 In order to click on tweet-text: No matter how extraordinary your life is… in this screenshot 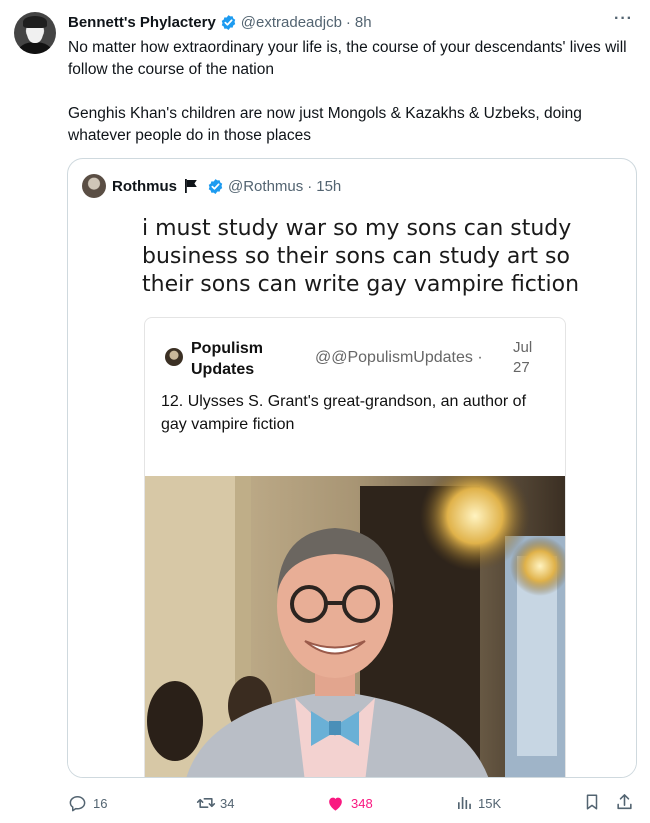, I will do `click(354, 92)`.